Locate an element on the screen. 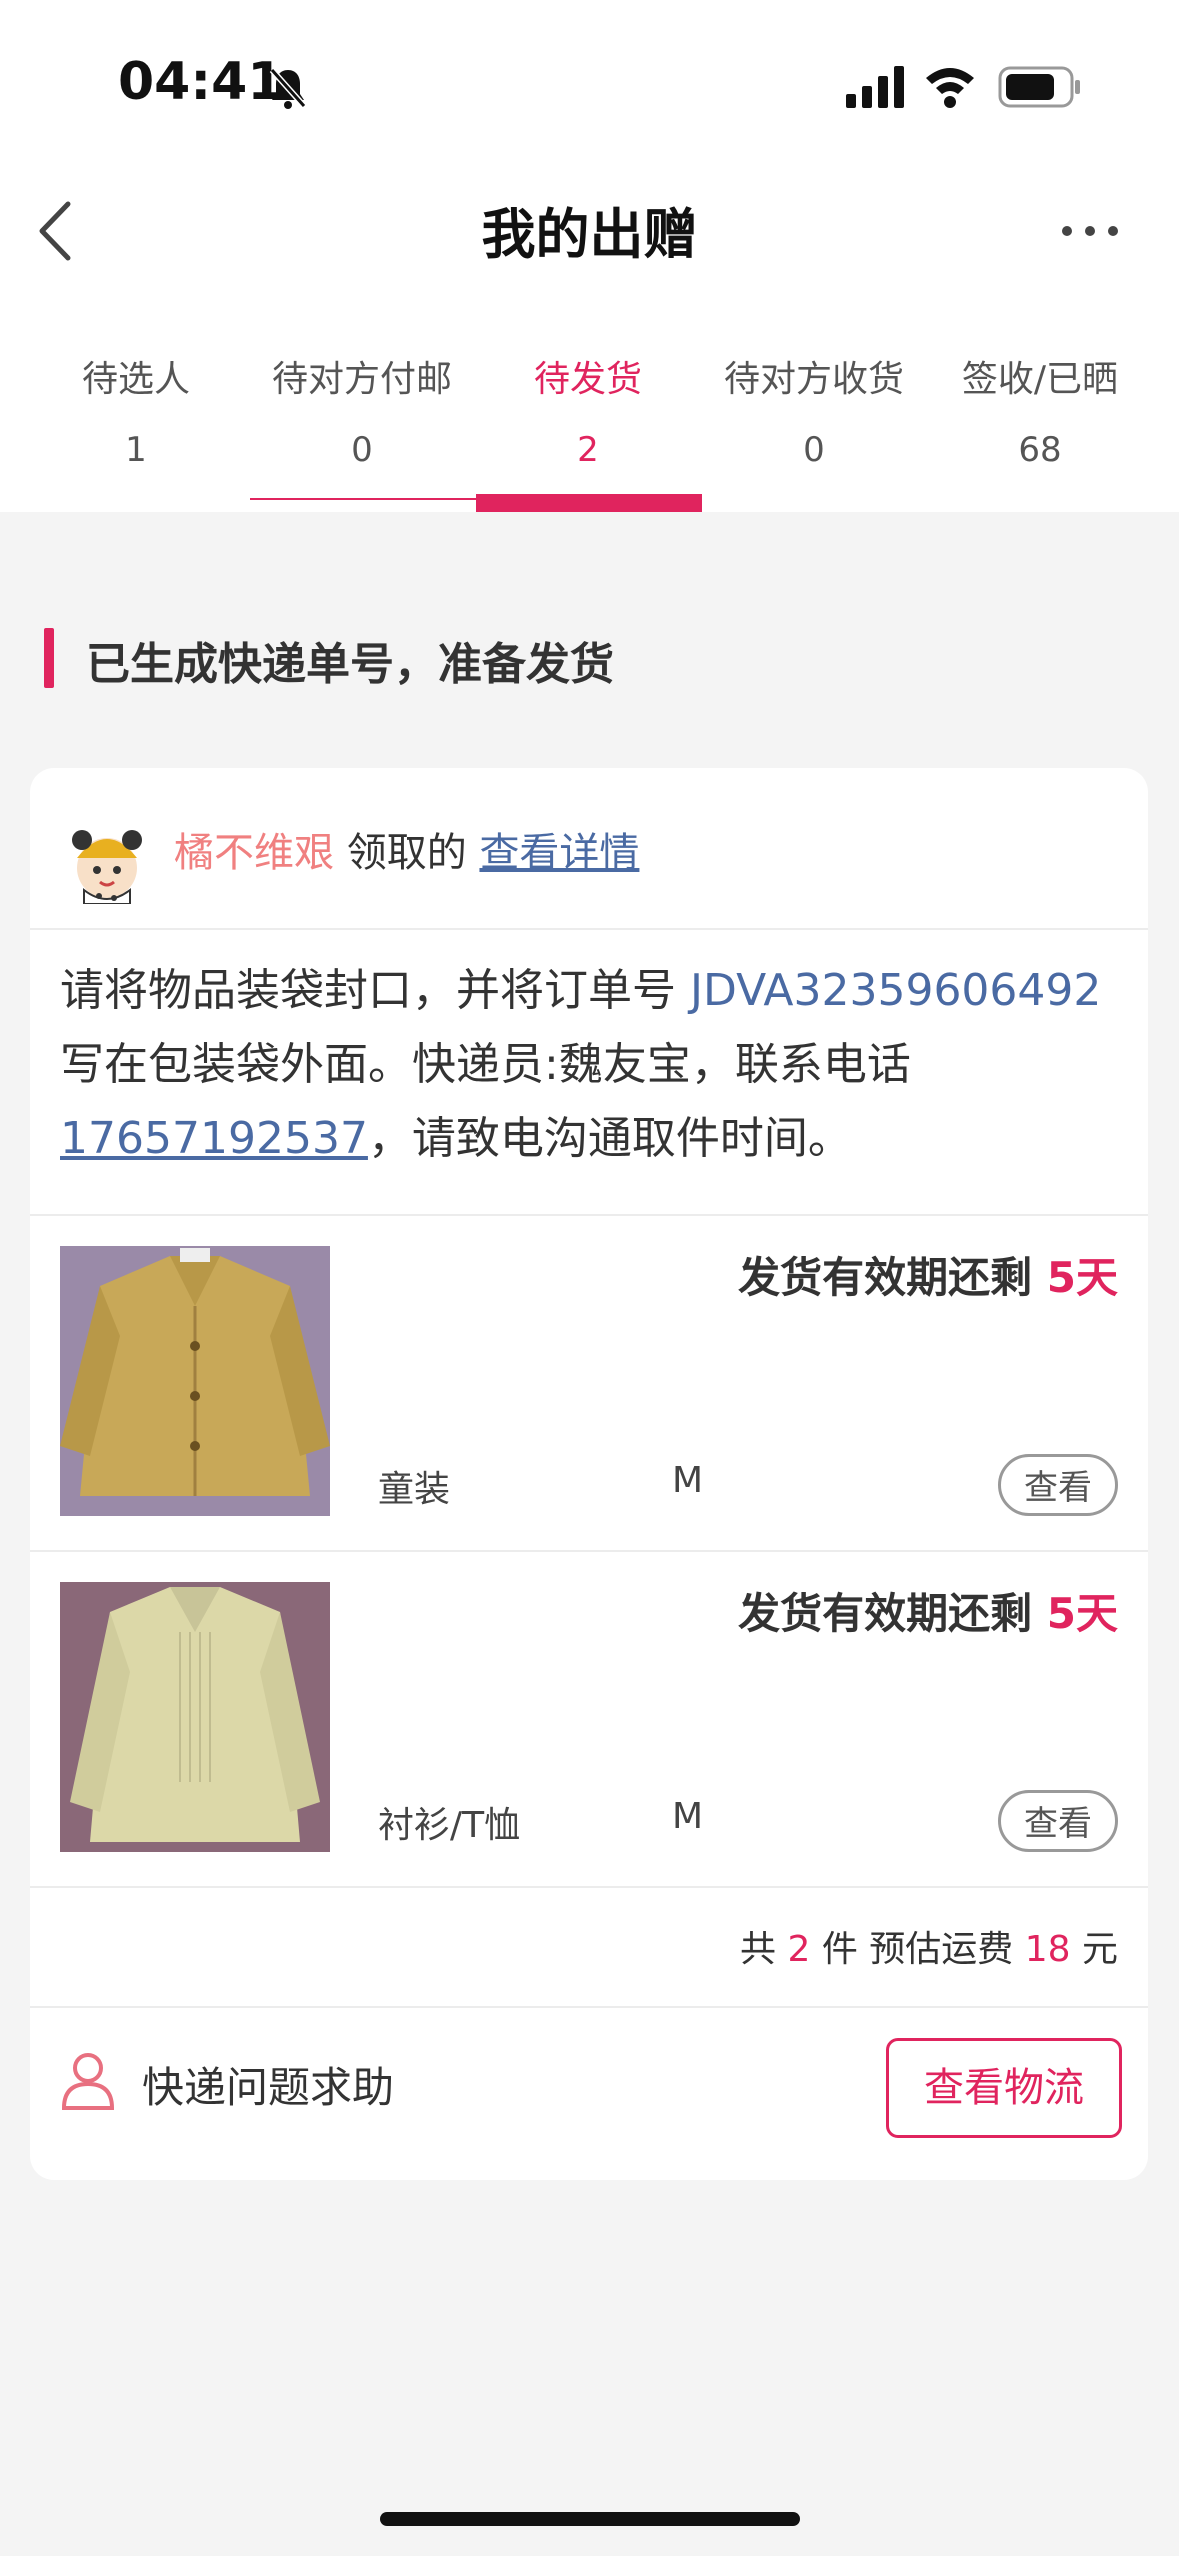 The width and height of the screenshot is (1179, 2556). tab-count: 1 is located at coordinates (136, 450).